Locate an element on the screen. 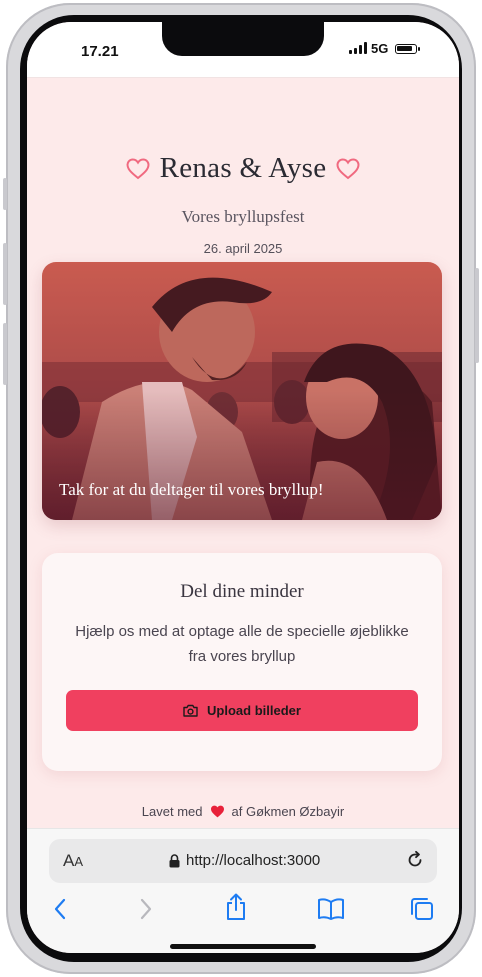 Image resolution: width=482 pixels, height=977 pixels. back-button is located at coordinates (60, 911).